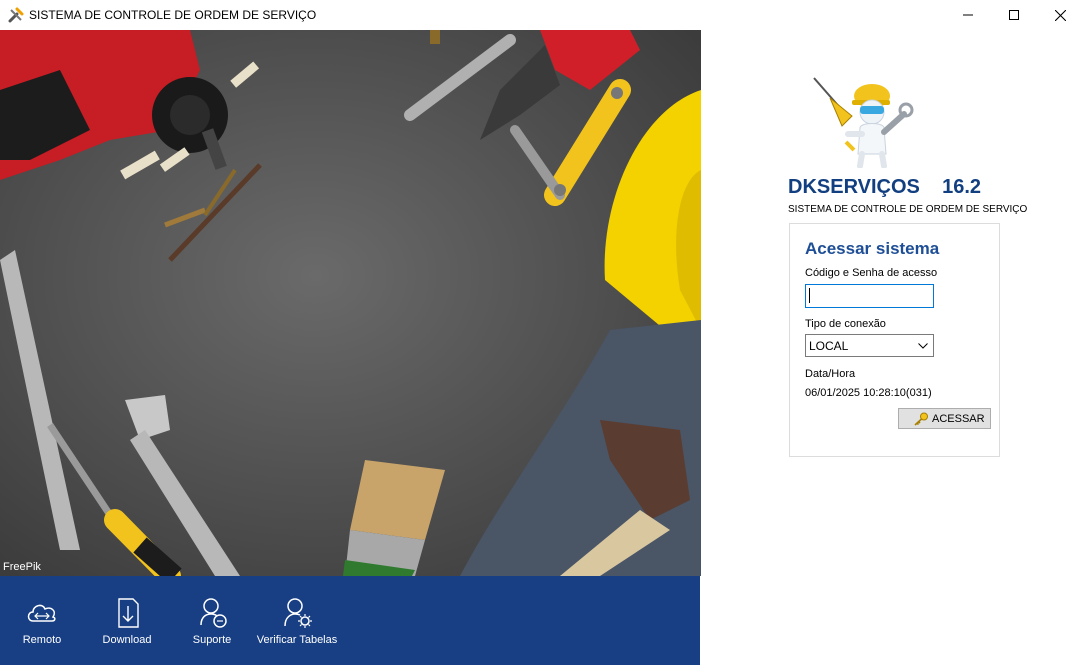  I want to click on key-icon, so click(921, 419).